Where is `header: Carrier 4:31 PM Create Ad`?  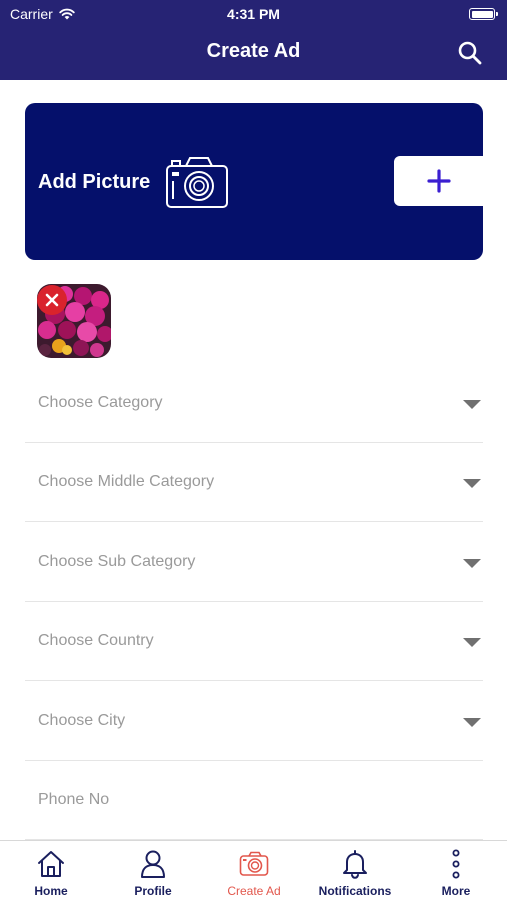
header: Carrier 4:31 PM Create Ad is located at coordinates (253, 40).